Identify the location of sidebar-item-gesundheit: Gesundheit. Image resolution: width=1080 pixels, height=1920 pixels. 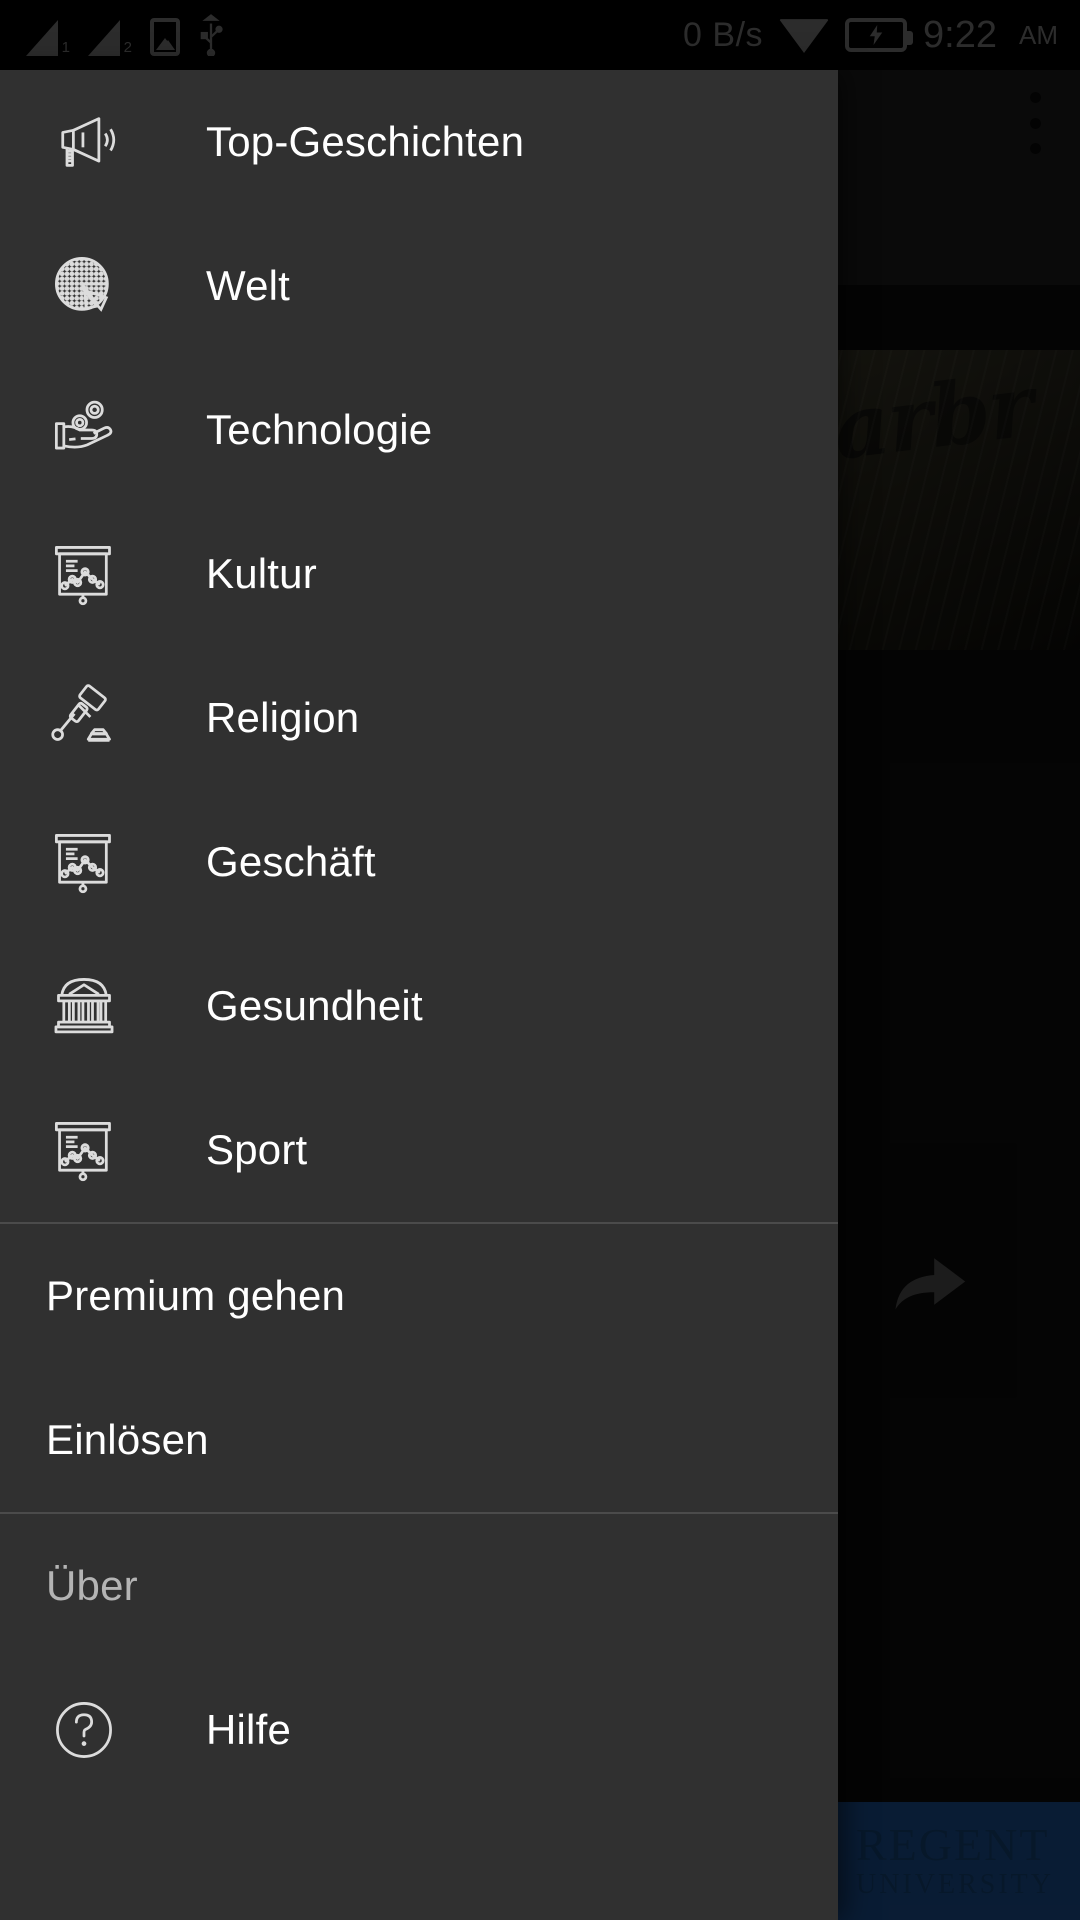
(419, 1006).